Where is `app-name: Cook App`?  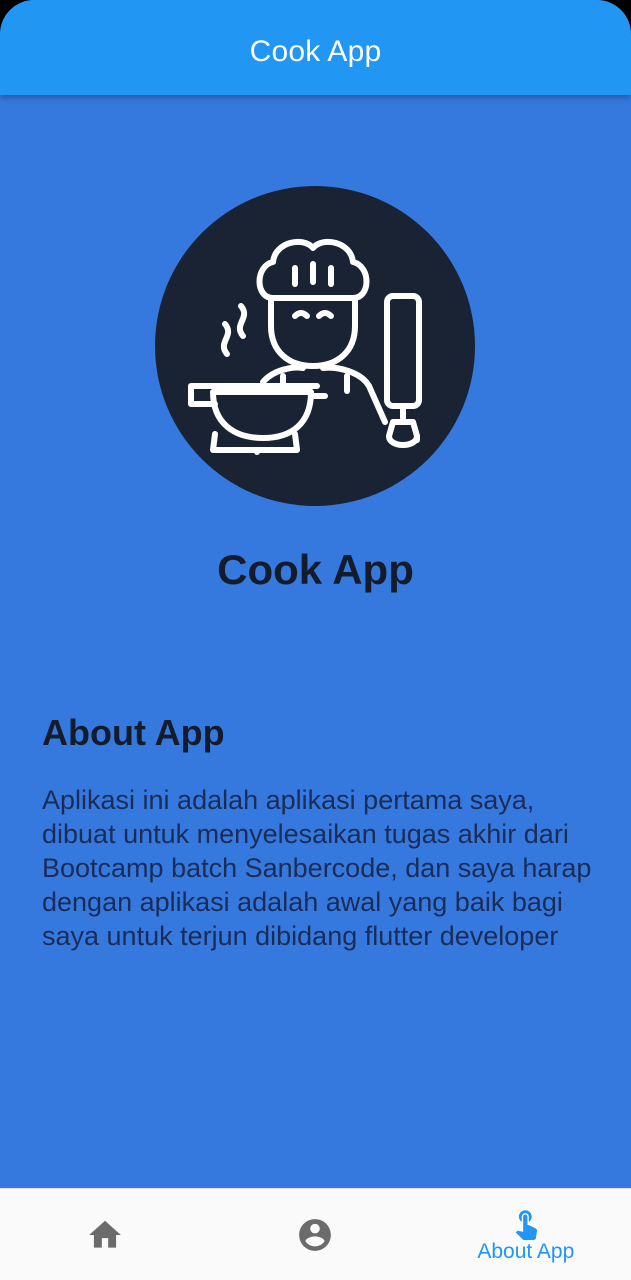 app-name: Cook App is located at coordinates (315, 569).